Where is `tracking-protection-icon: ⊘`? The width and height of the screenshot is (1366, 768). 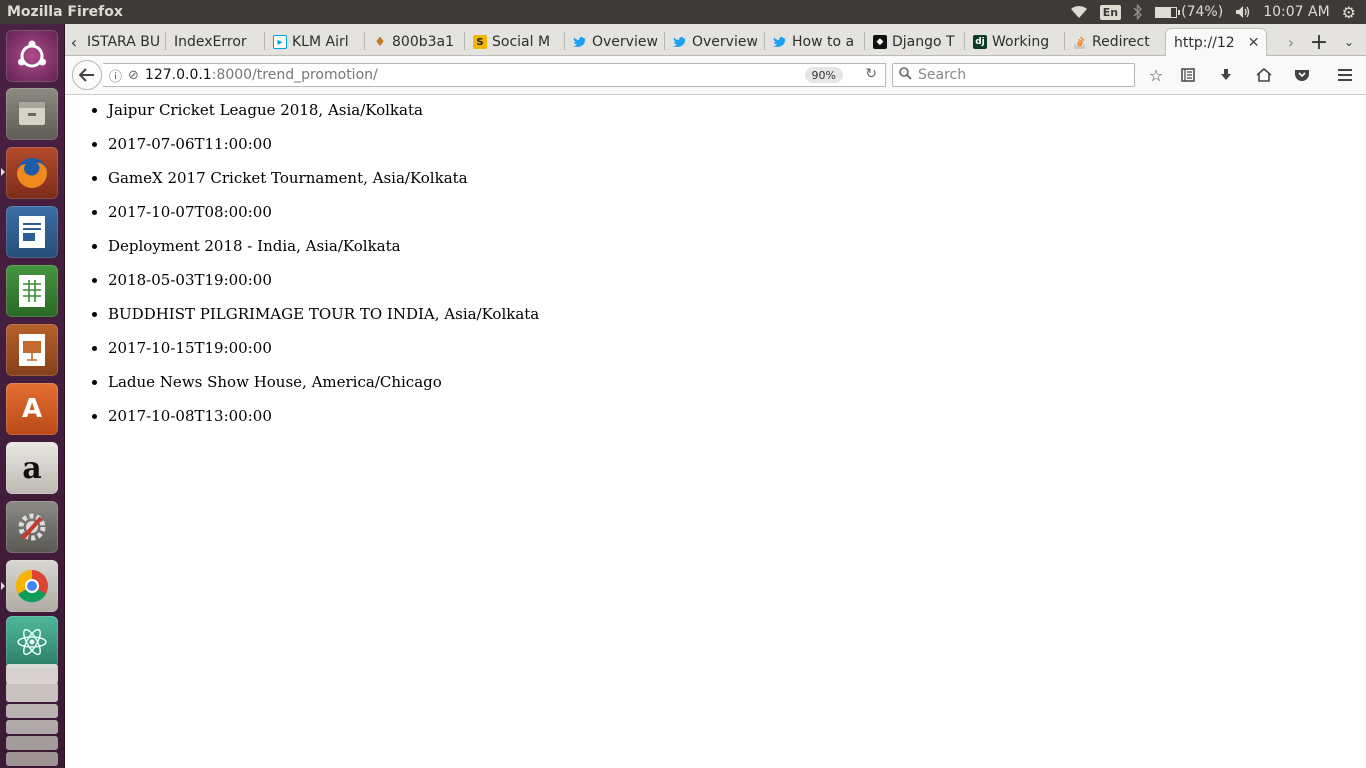
tracking-protection-icon: ⊘ is located at coordinates (133, 75).